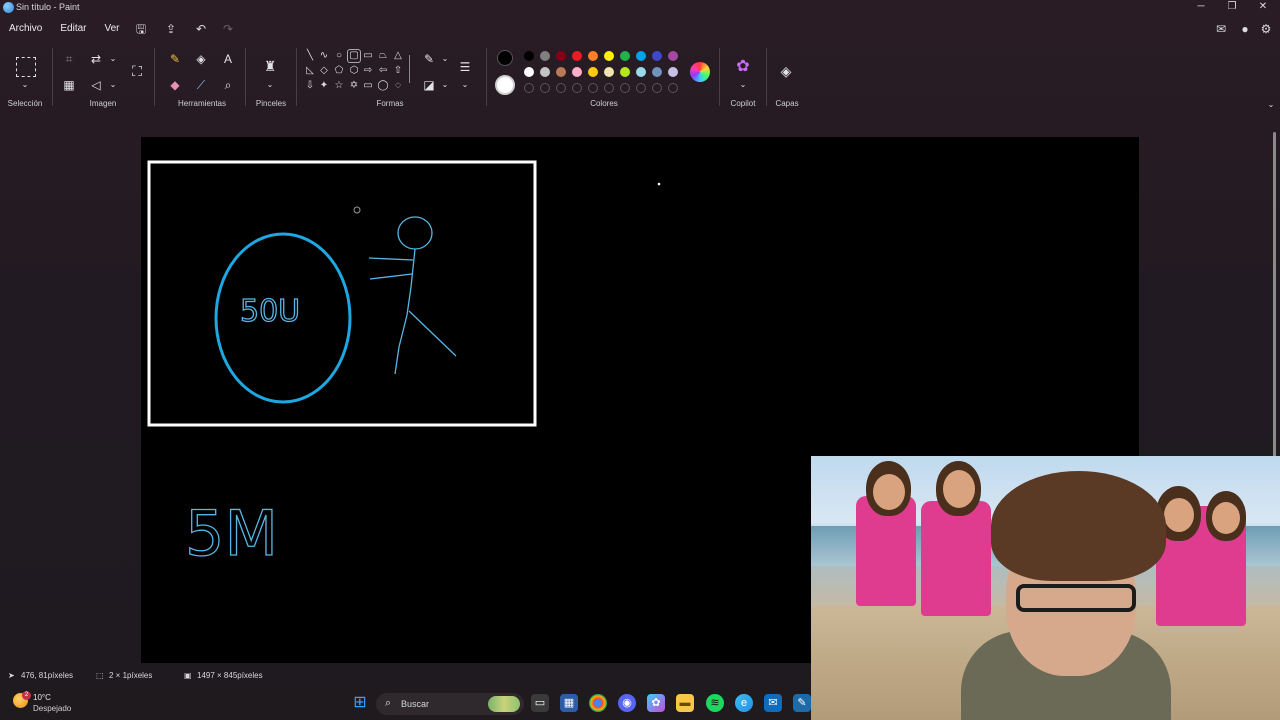  I want to click on crop-icon: ⌗, so click(69, 59).